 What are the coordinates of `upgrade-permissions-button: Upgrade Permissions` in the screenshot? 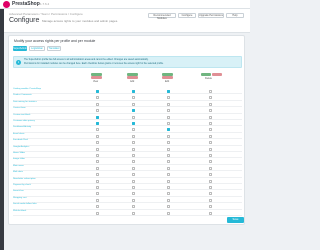 It's located at (211, 15).